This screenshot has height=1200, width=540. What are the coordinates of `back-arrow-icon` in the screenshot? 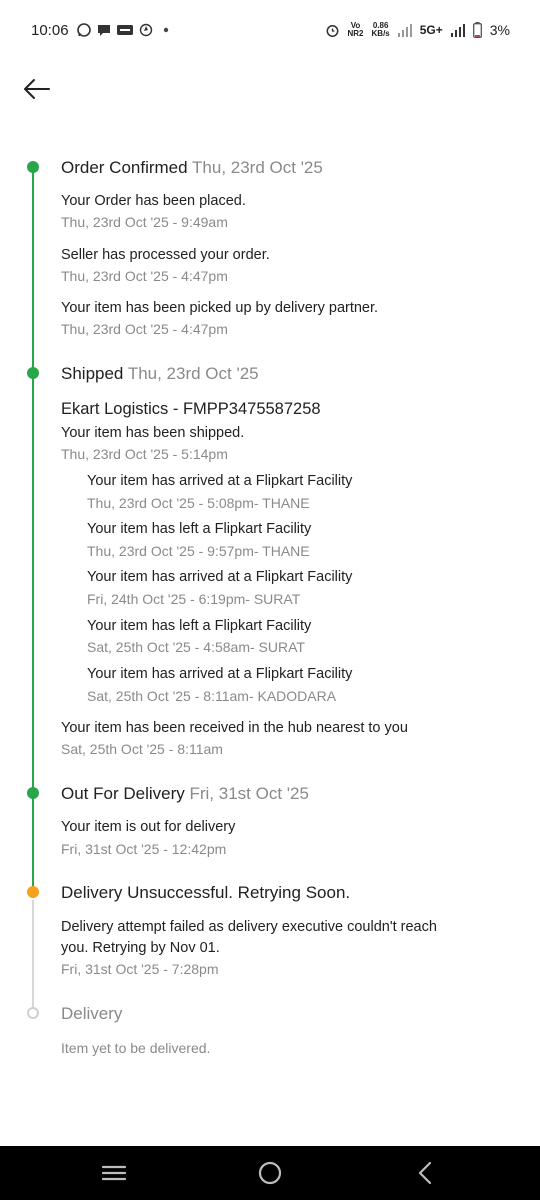 It's located at (37, 89).